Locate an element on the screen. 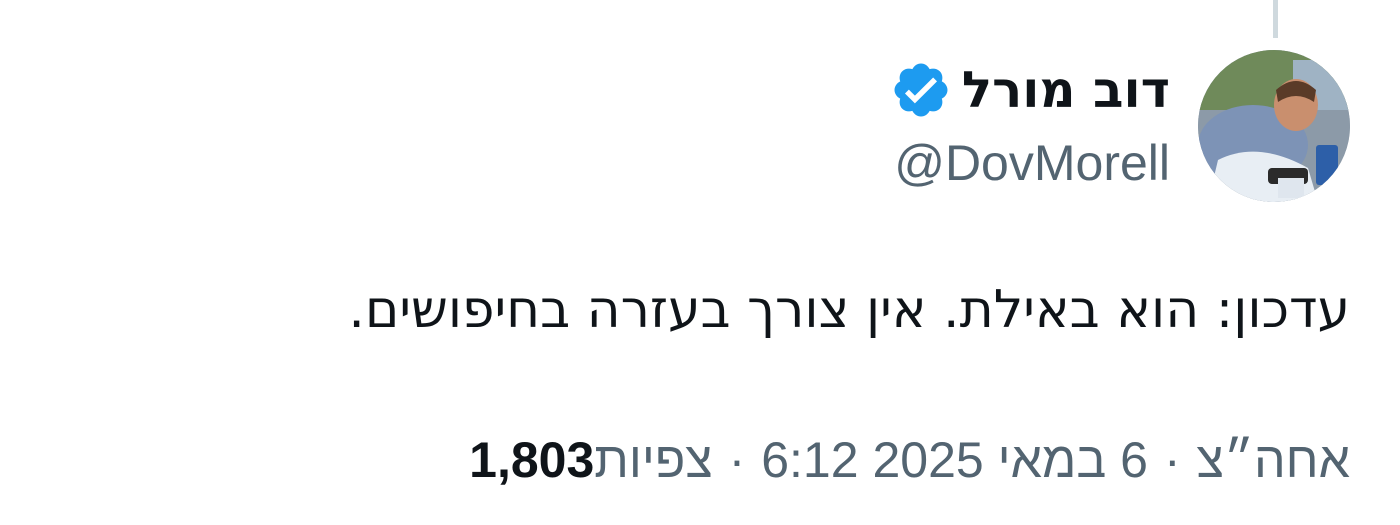  views-label: צפיות is located at coordinates (653, 460).